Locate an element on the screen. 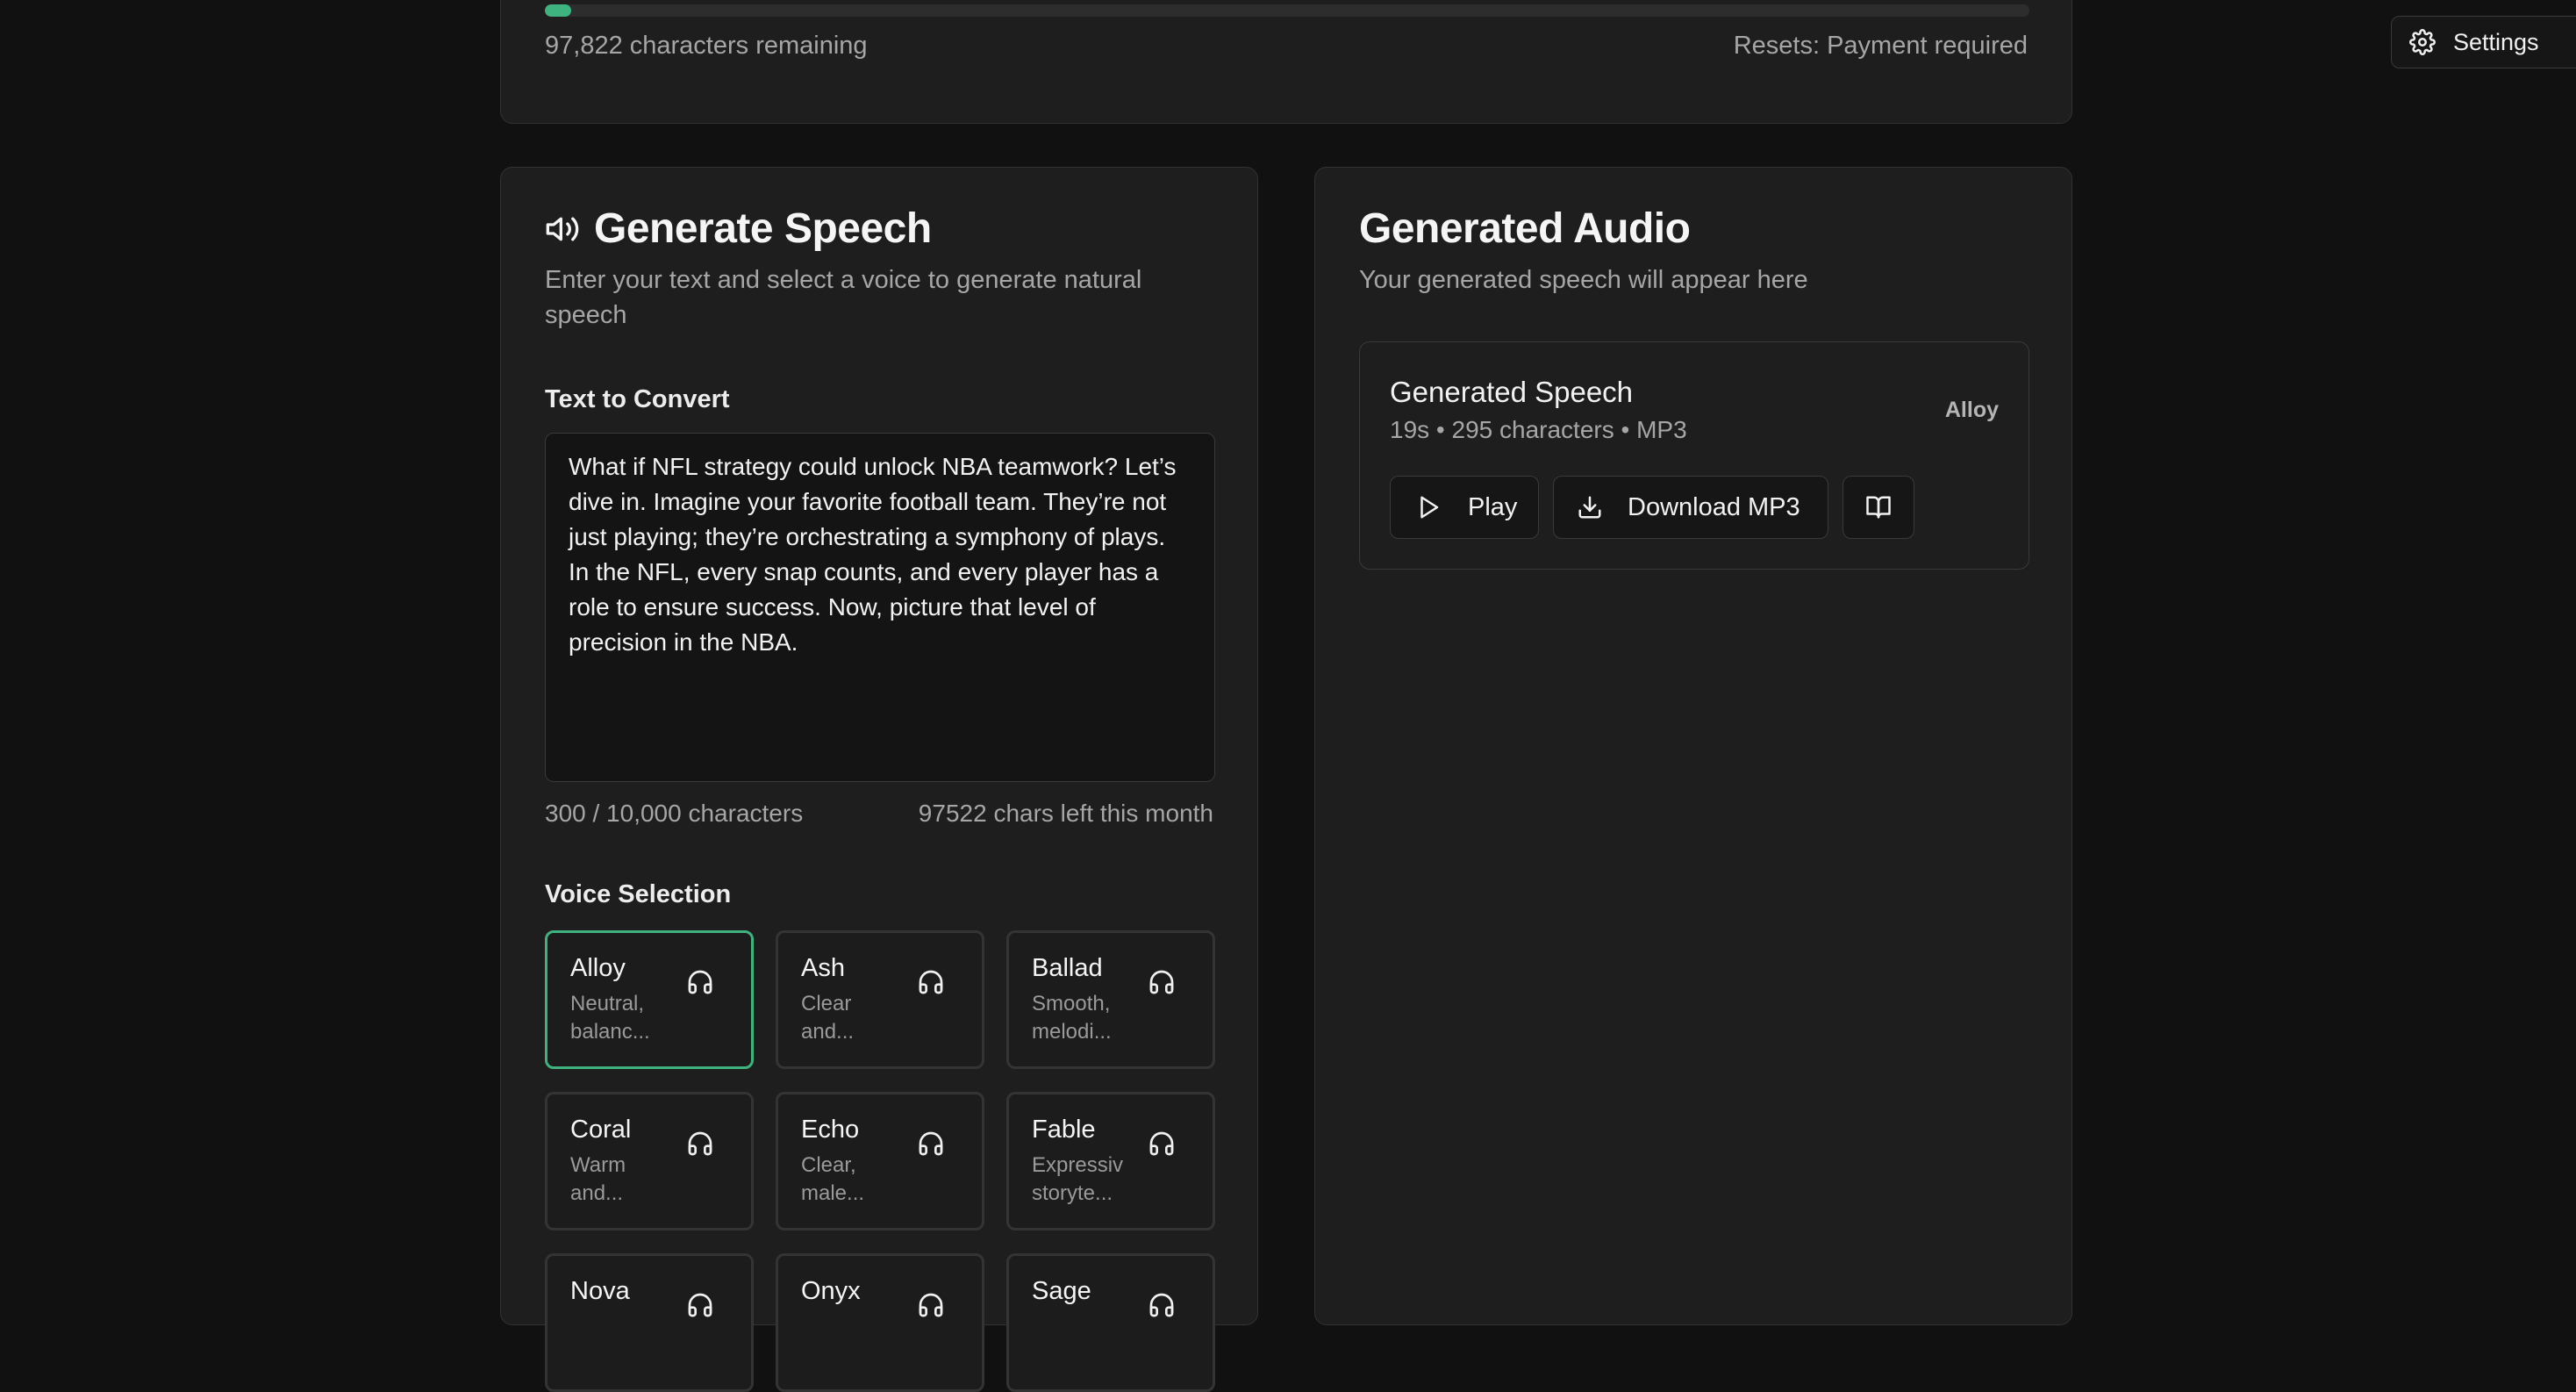  gear-icon is located at coordinates (2422, 42).